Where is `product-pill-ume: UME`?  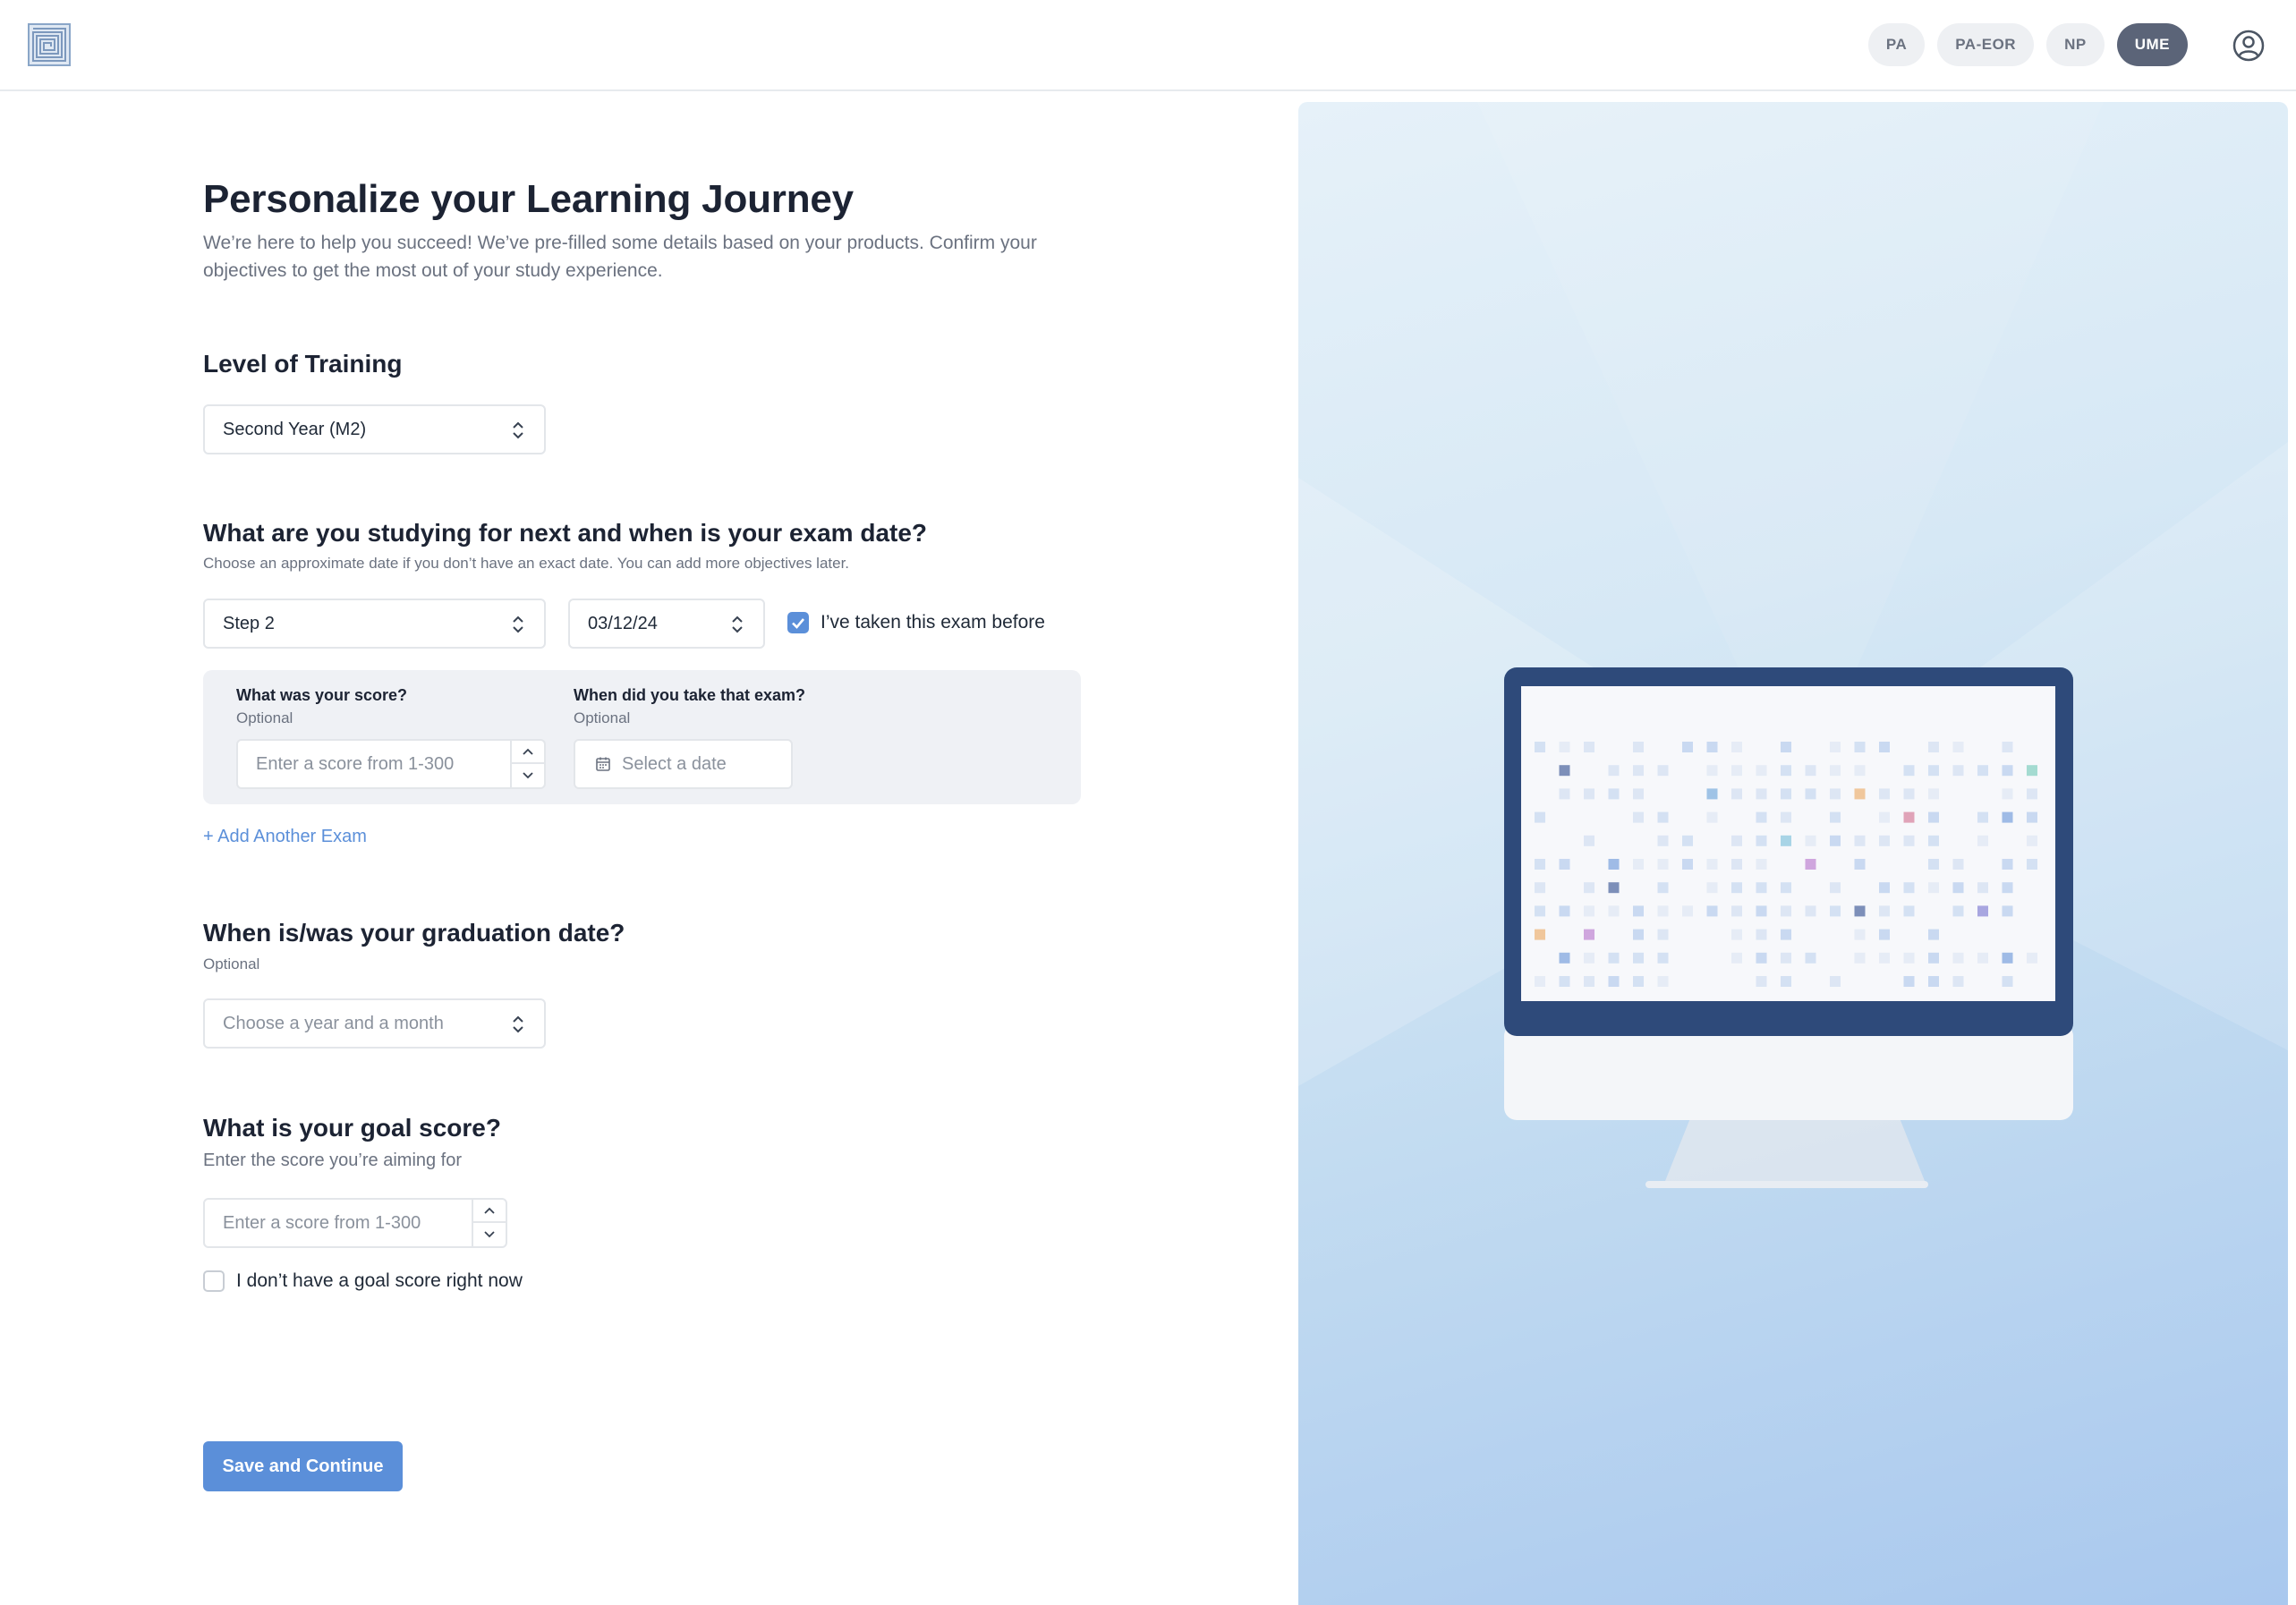 product-pill-ume: UME is located at coordinates (2152, 44).